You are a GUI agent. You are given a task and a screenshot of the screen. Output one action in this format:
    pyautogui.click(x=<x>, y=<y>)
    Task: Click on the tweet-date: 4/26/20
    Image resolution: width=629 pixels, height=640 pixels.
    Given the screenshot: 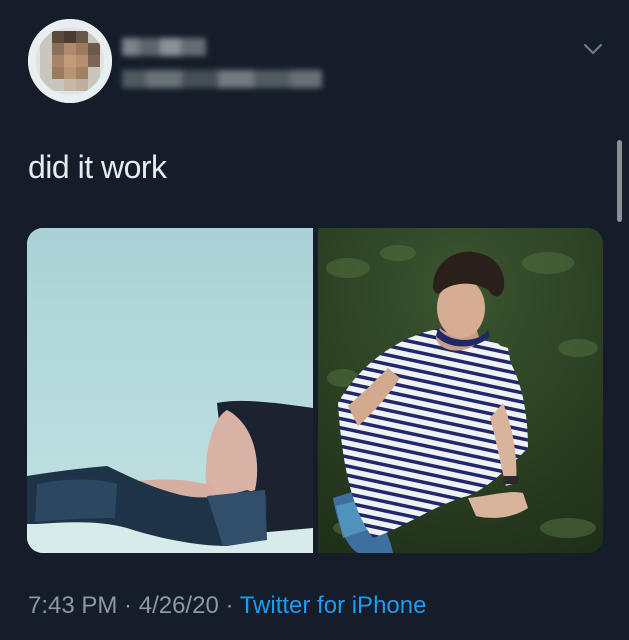 What is the action you would take?
    pyautogui.click(x=179, y=605)
    